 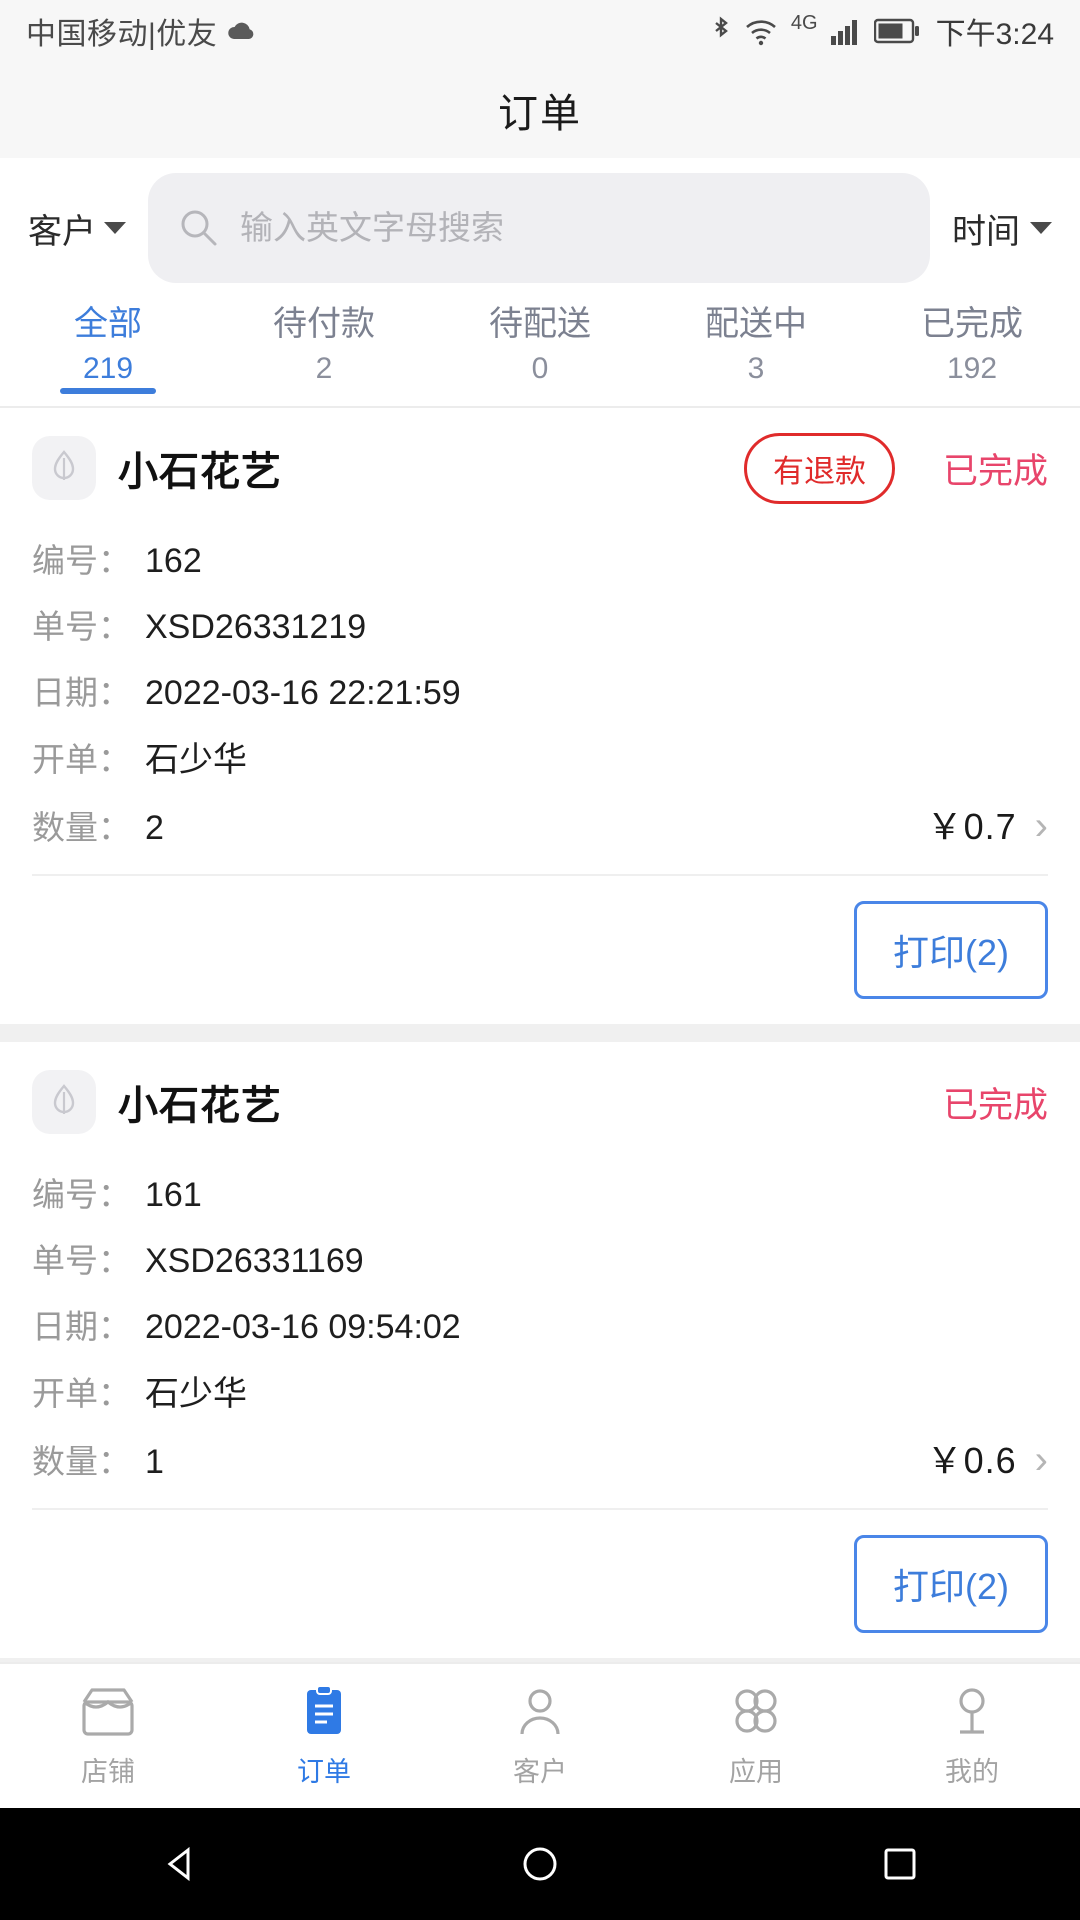 I want to click on order-date-value: 2022-03-16 09:54:02, so click(x=303, y=1327).